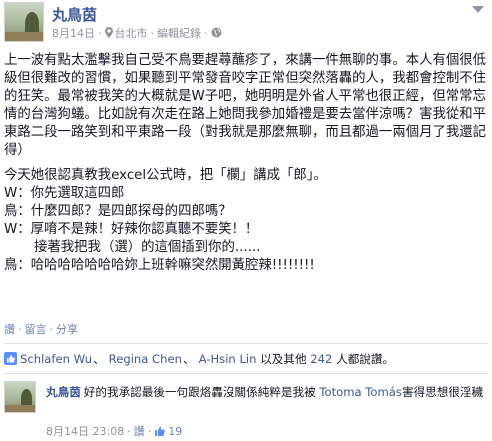  Describe the element at coordinates (228, 359) in the screenshot. I see `liker-name: A-Hsin Lin` at that location.